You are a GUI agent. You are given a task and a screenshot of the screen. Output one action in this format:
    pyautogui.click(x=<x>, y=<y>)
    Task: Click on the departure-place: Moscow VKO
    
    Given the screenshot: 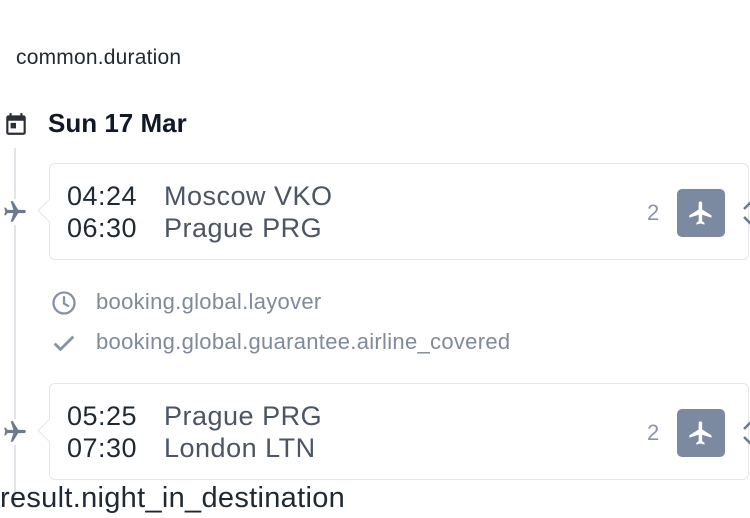 What is the action you would take?
    pyautogui.click(x=248, y=196)
    